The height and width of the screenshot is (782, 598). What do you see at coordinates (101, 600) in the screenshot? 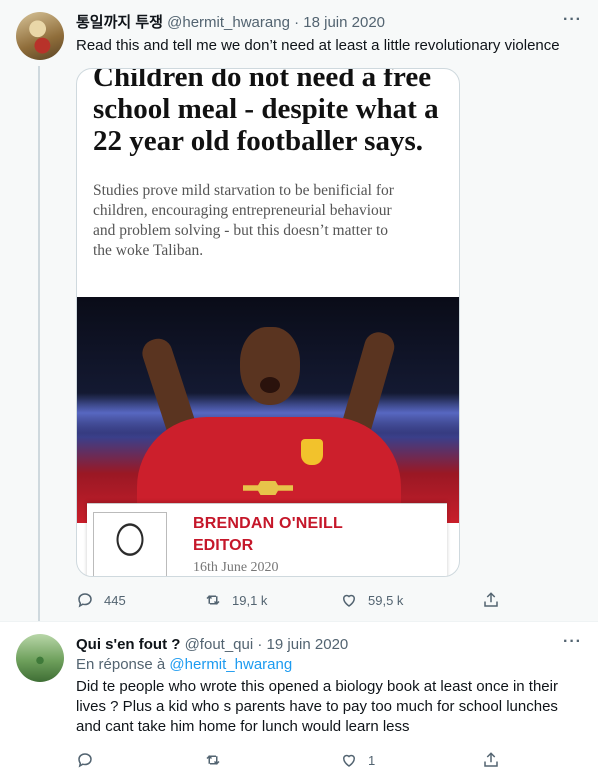
I see `reply-button: 445` at bounding box center [101, 600].